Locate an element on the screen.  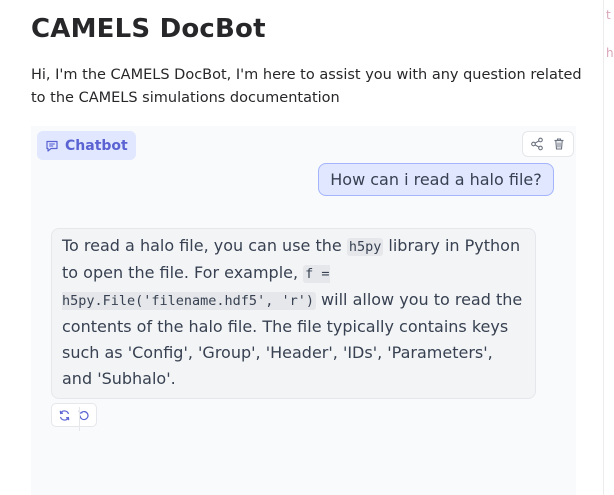
message-actions is located at coordinates (74, 417).